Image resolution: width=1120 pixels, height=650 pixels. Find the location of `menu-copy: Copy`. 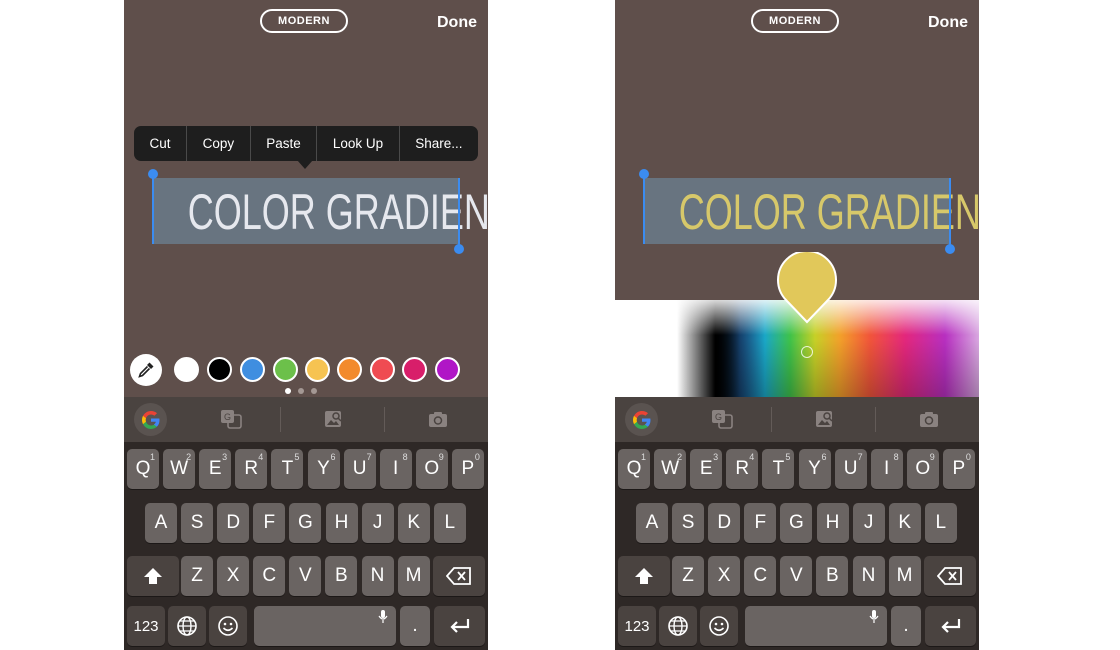

menu-copy: Copy is located at coordinates (219, 143).